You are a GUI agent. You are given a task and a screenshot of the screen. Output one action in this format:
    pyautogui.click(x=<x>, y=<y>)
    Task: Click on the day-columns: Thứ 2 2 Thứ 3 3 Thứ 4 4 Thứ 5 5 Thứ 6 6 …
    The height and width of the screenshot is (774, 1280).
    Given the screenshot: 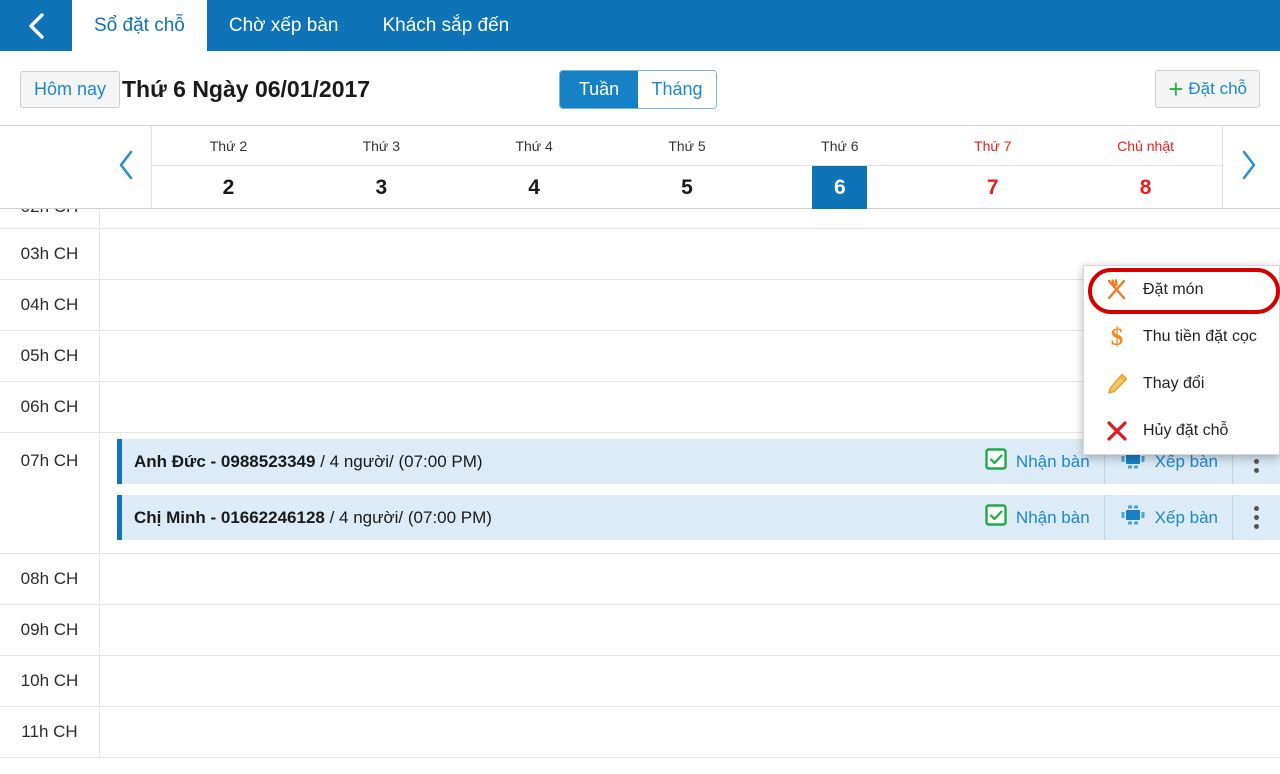 What is the action you would take?
    pyautogui.click(x=687, y=167)
    